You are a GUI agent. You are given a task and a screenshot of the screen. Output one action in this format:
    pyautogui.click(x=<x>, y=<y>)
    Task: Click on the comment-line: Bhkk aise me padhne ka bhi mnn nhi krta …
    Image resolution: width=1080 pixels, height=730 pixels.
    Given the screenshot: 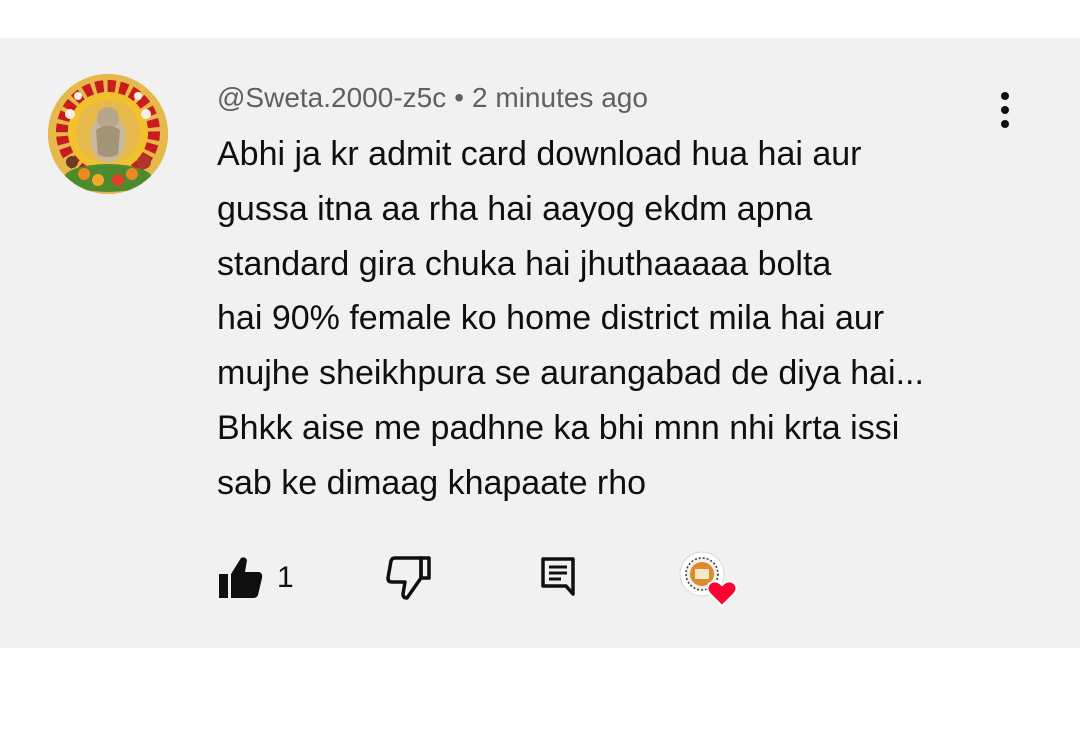 What is the action you would take?
    pyautogui.click(x=558, y=427)
    